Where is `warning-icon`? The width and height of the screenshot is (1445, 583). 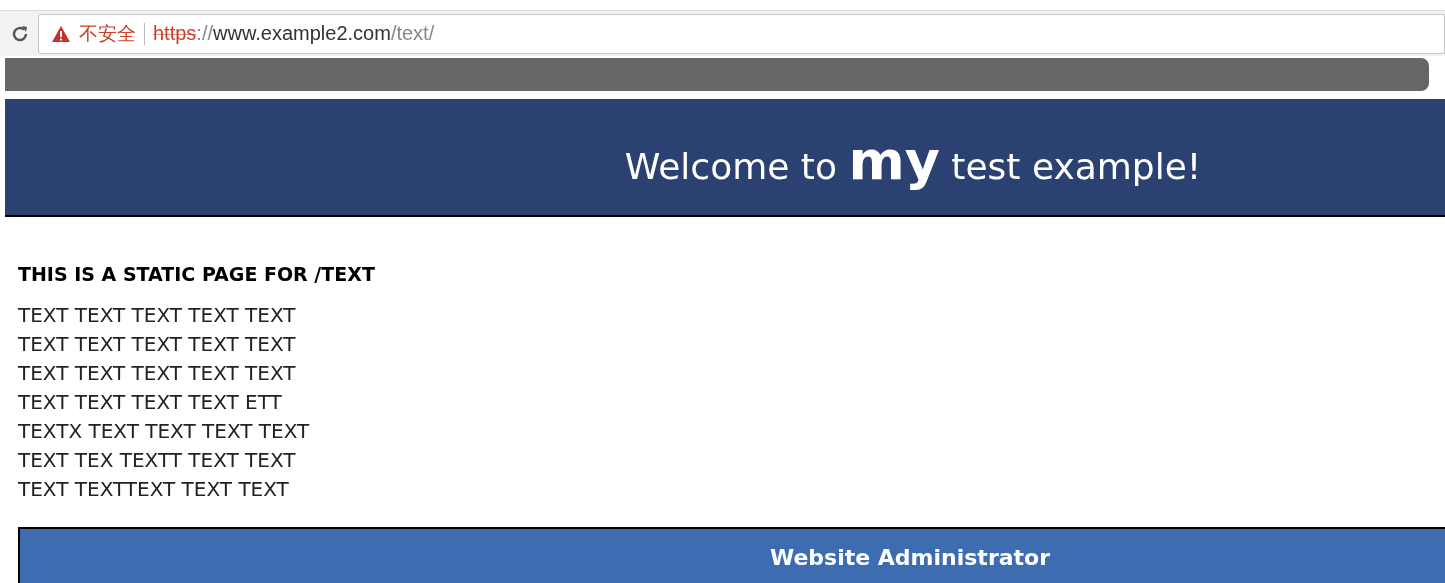
warning-icon is located at coordinates (61, 33).